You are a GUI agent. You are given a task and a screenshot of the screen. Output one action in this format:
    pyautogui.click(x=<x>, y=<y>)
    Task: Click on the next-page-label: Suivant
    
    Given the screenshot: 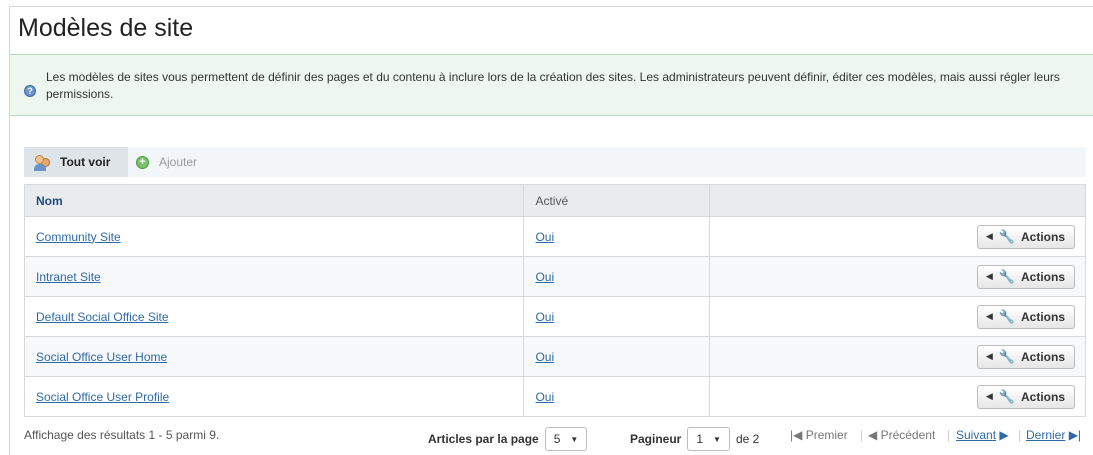 What is the action you would take?
    pyautogui.click(x=976, y=435)
    